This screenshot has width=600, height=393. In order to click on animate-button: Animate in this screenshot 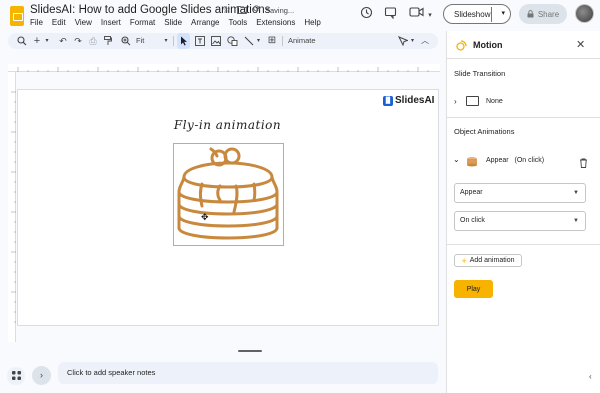, I will do `click(306, 41)`.